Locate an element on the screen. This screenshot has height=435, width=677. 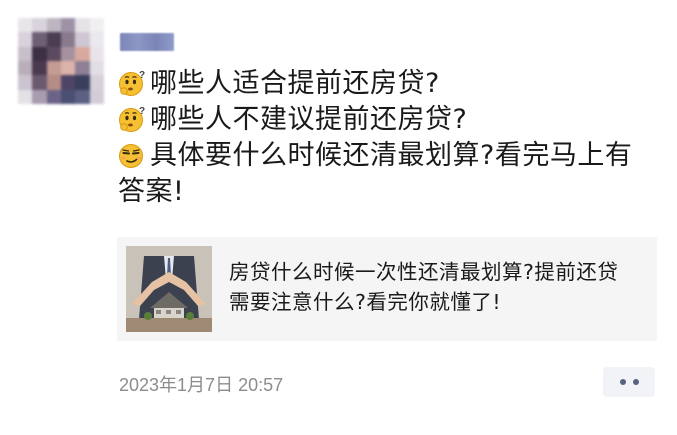
article-thumbnail is located at coordinates (169, 289).